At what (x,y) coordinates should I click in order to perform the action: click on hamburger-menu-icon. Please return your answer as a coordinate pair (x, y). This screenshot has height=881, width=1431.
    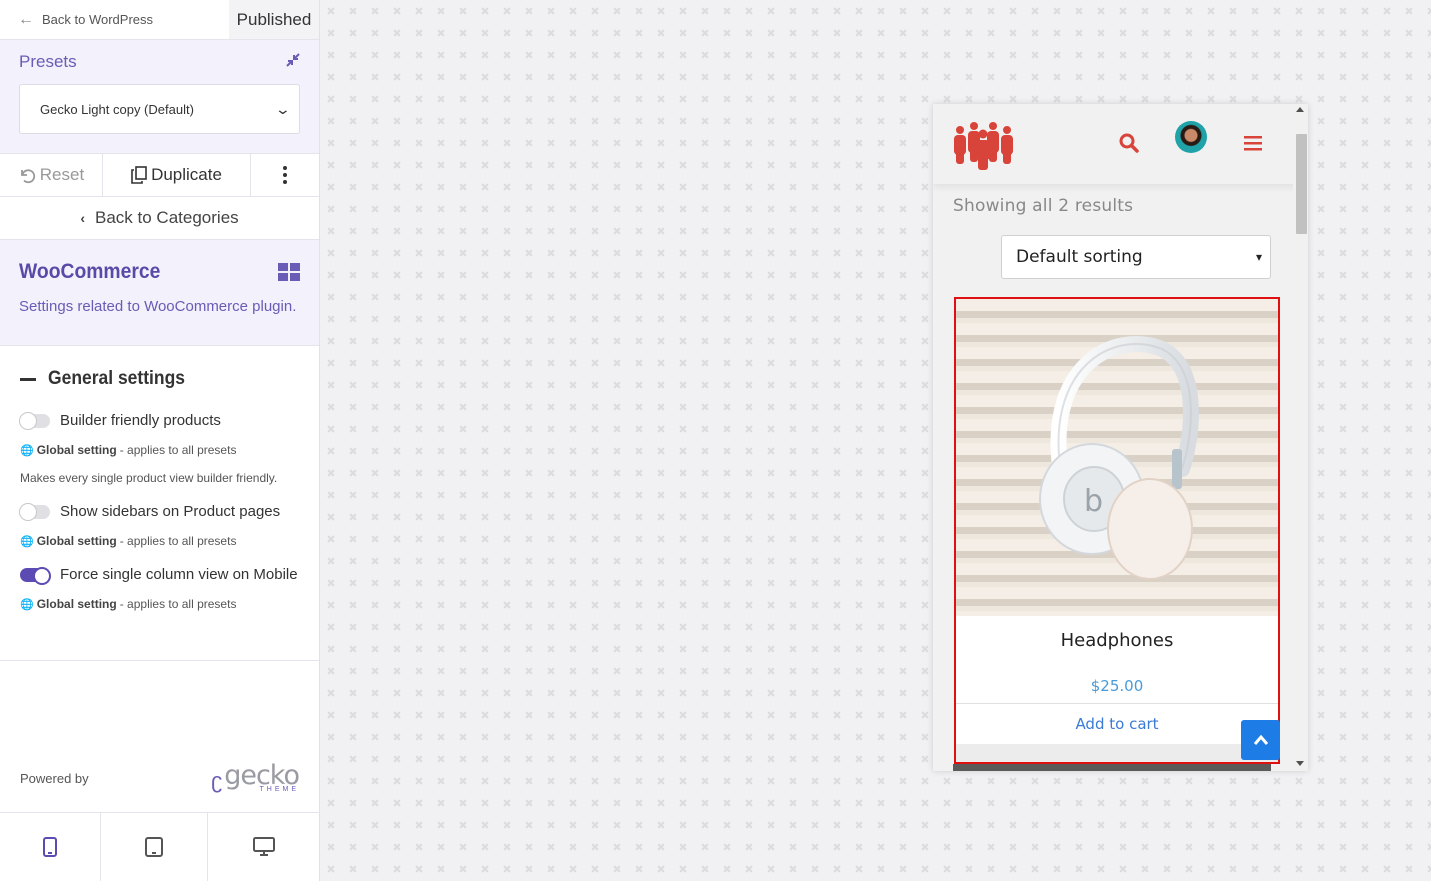
    Looking at the image, I should click on (1253, 145).